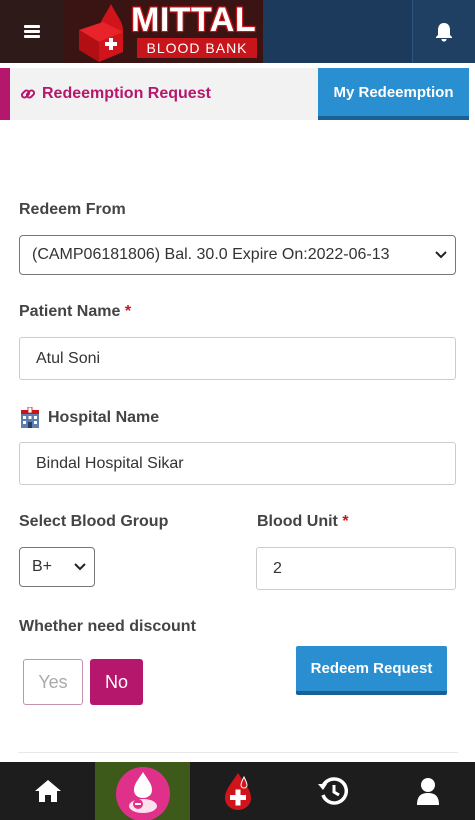 The height and width of the screenshot is (820, 475). What do you see at coordinates (101, 33) in the screenshot?
I see `blood-drop-logo-icon` at bounding box center [101, 33].